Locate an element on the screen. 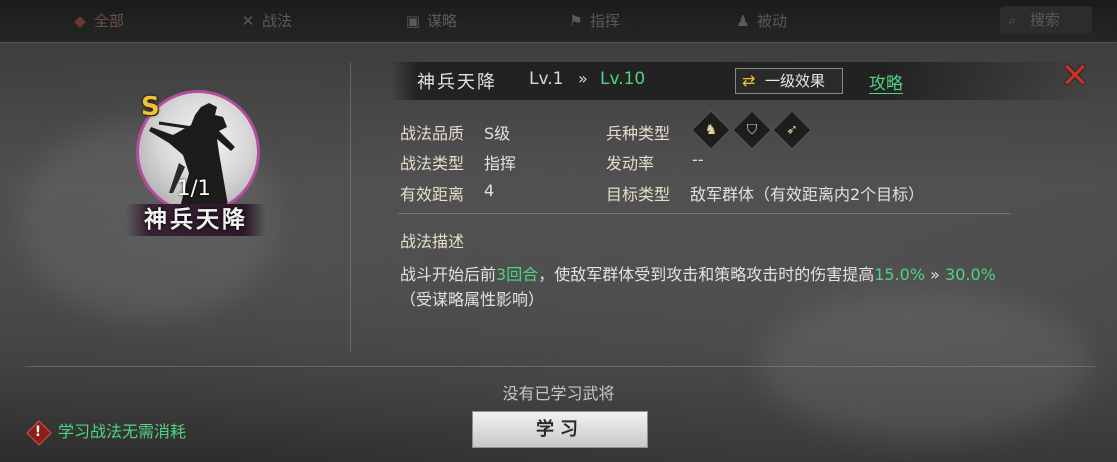 This screenshot has height=462, width=1117. footer-divider is located at coordinates (560, 366).